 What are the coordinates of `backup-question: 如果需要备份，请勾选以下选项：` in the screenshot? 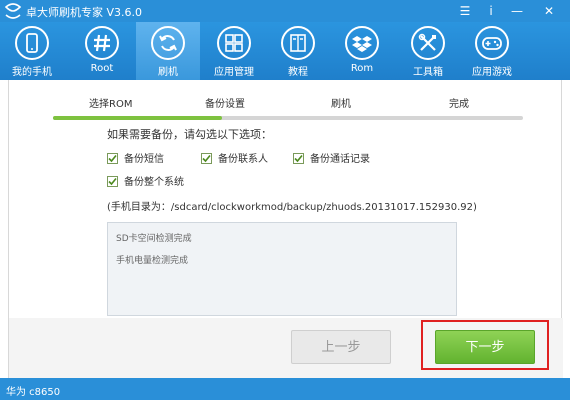 It's located at (189, 134).